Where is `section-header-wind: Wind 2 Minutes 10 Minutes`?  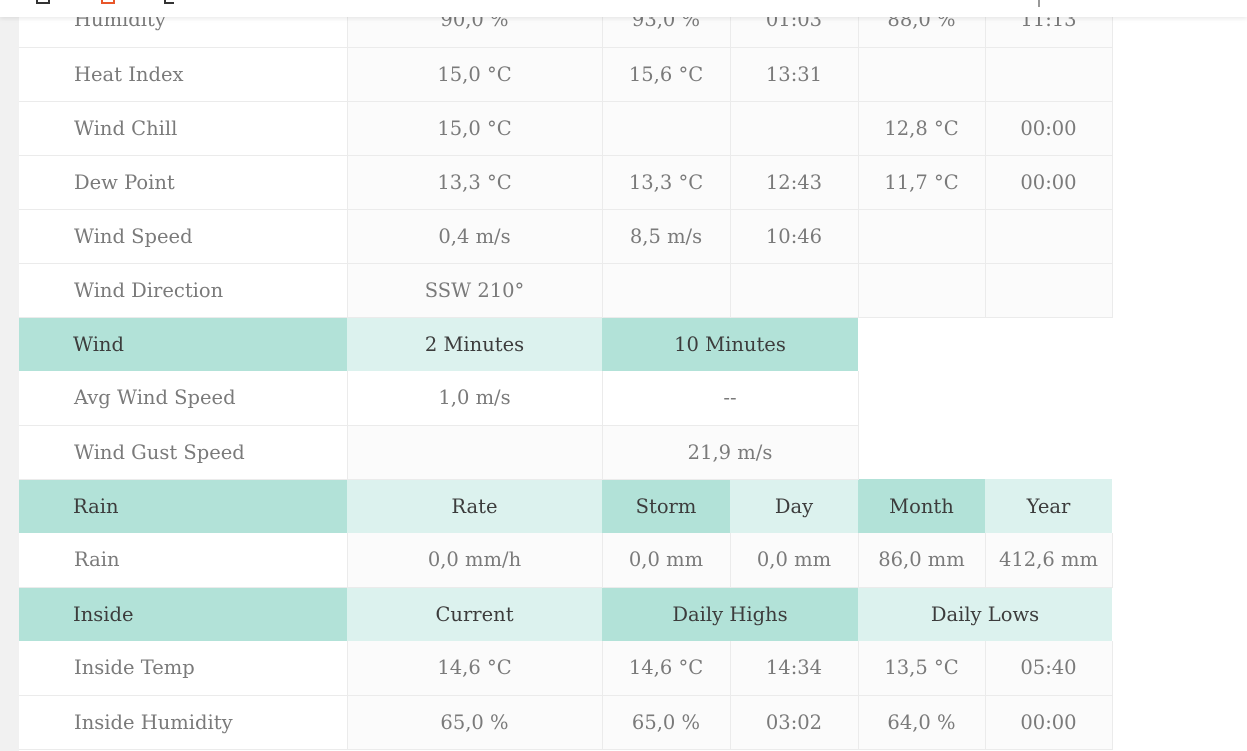 section-header-wind: Wind 2 Minutes 10 Minutes is located at coordinates (565, 344).